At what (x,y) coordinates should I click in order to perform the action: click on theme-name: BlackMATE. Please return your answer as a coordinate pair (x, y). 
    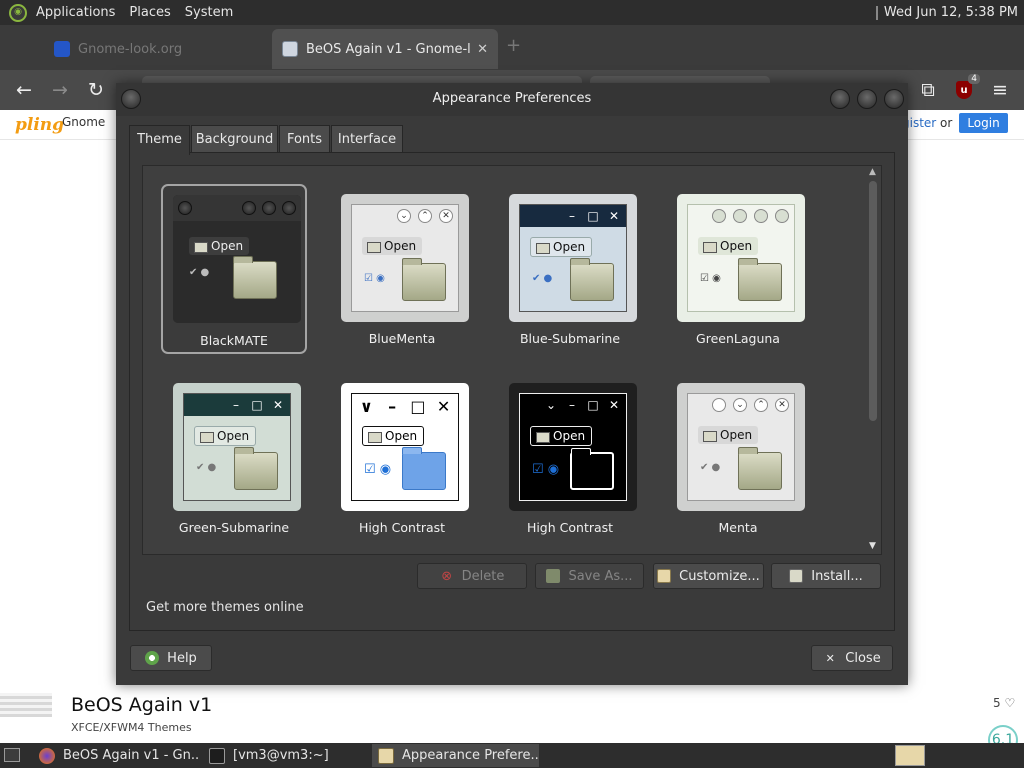
    Looking at the image, I should click on (234, 340).